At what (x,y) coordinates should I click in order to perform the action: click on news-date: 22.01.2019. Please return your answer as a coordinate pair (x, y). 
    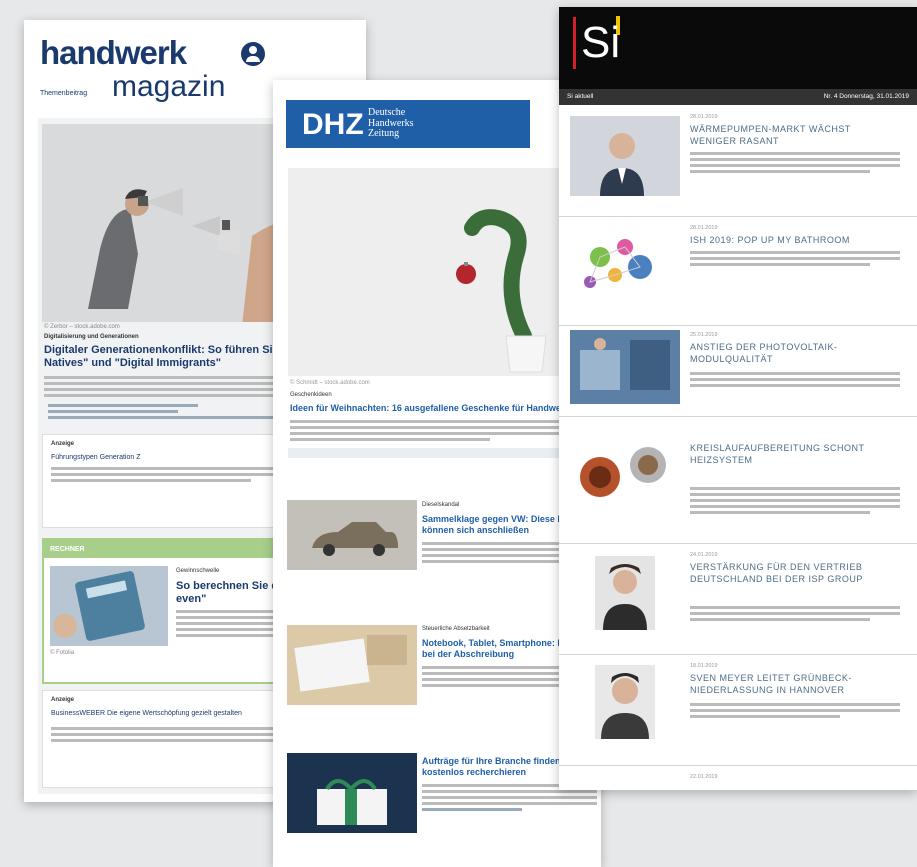
    Looking at the image, I should click on (704, 777).